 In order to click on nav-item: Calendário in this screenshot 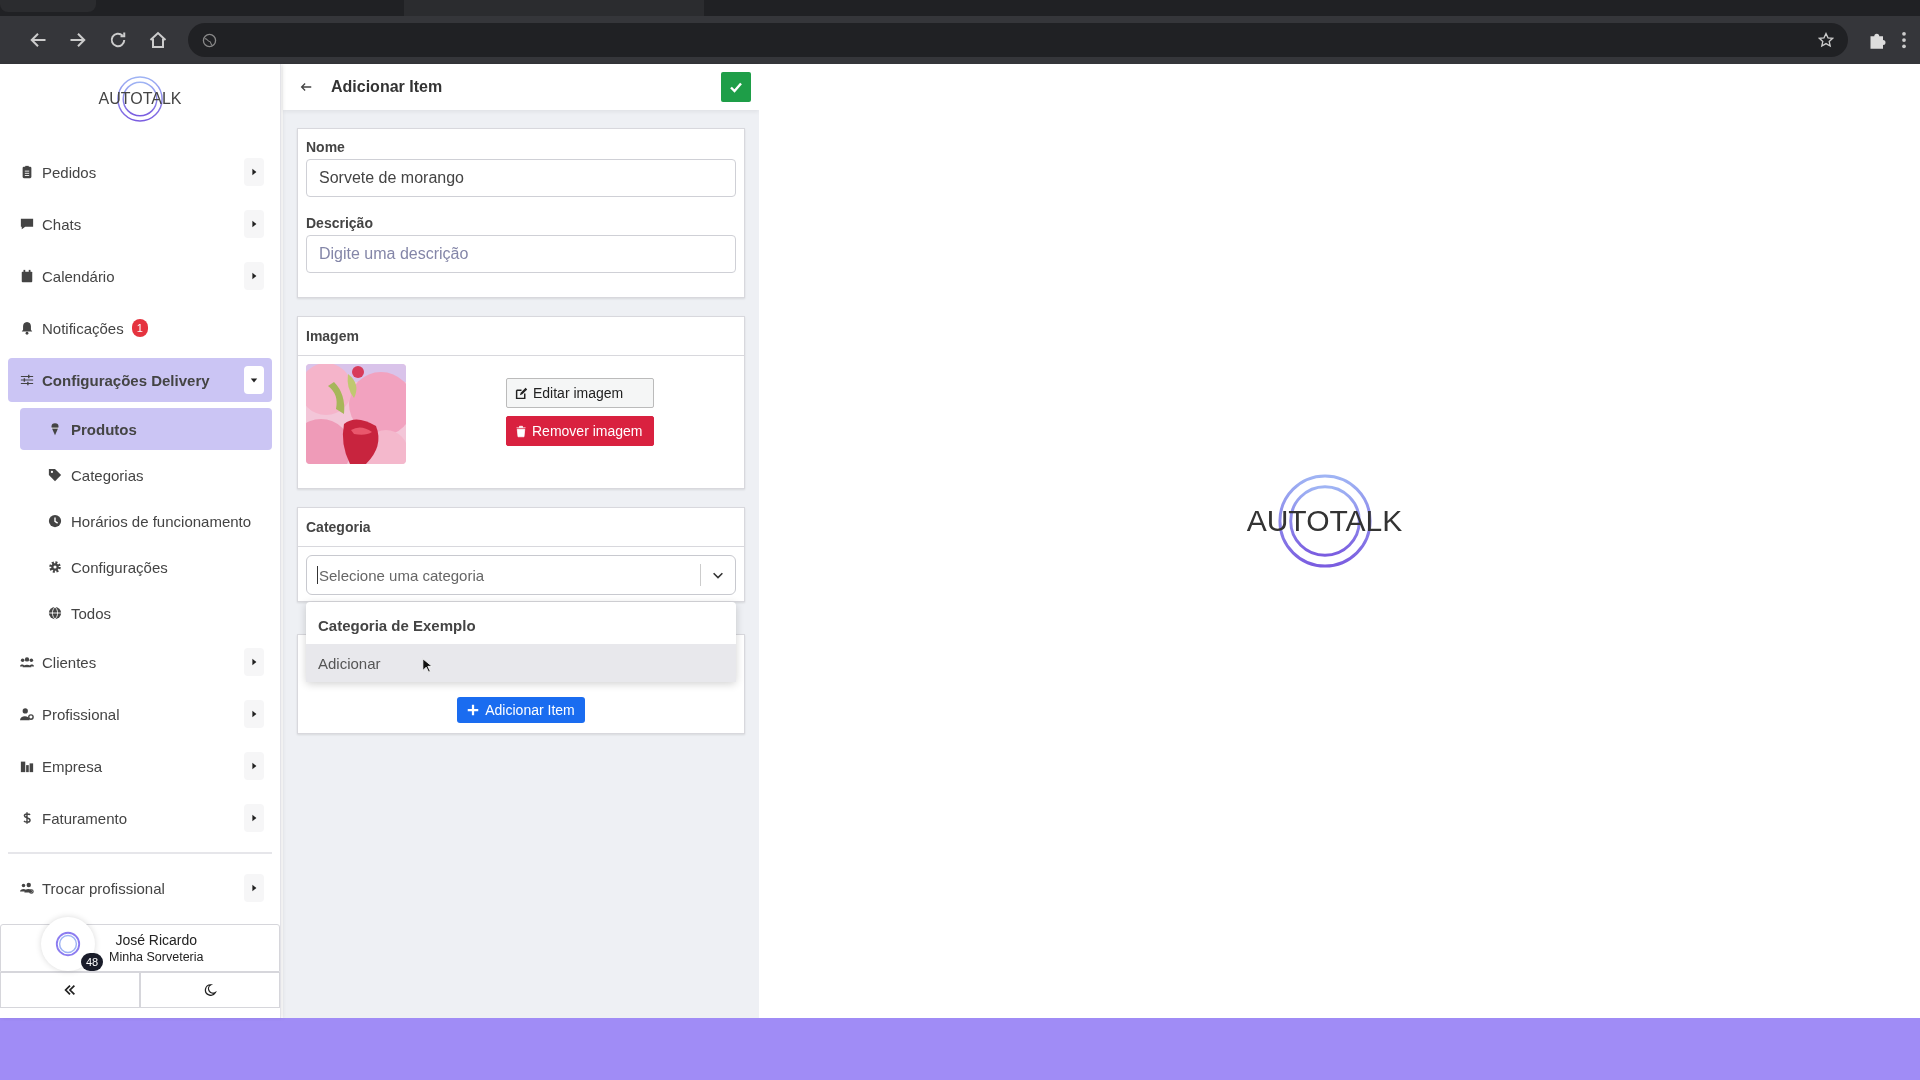, I will do `click(140, 276)`.